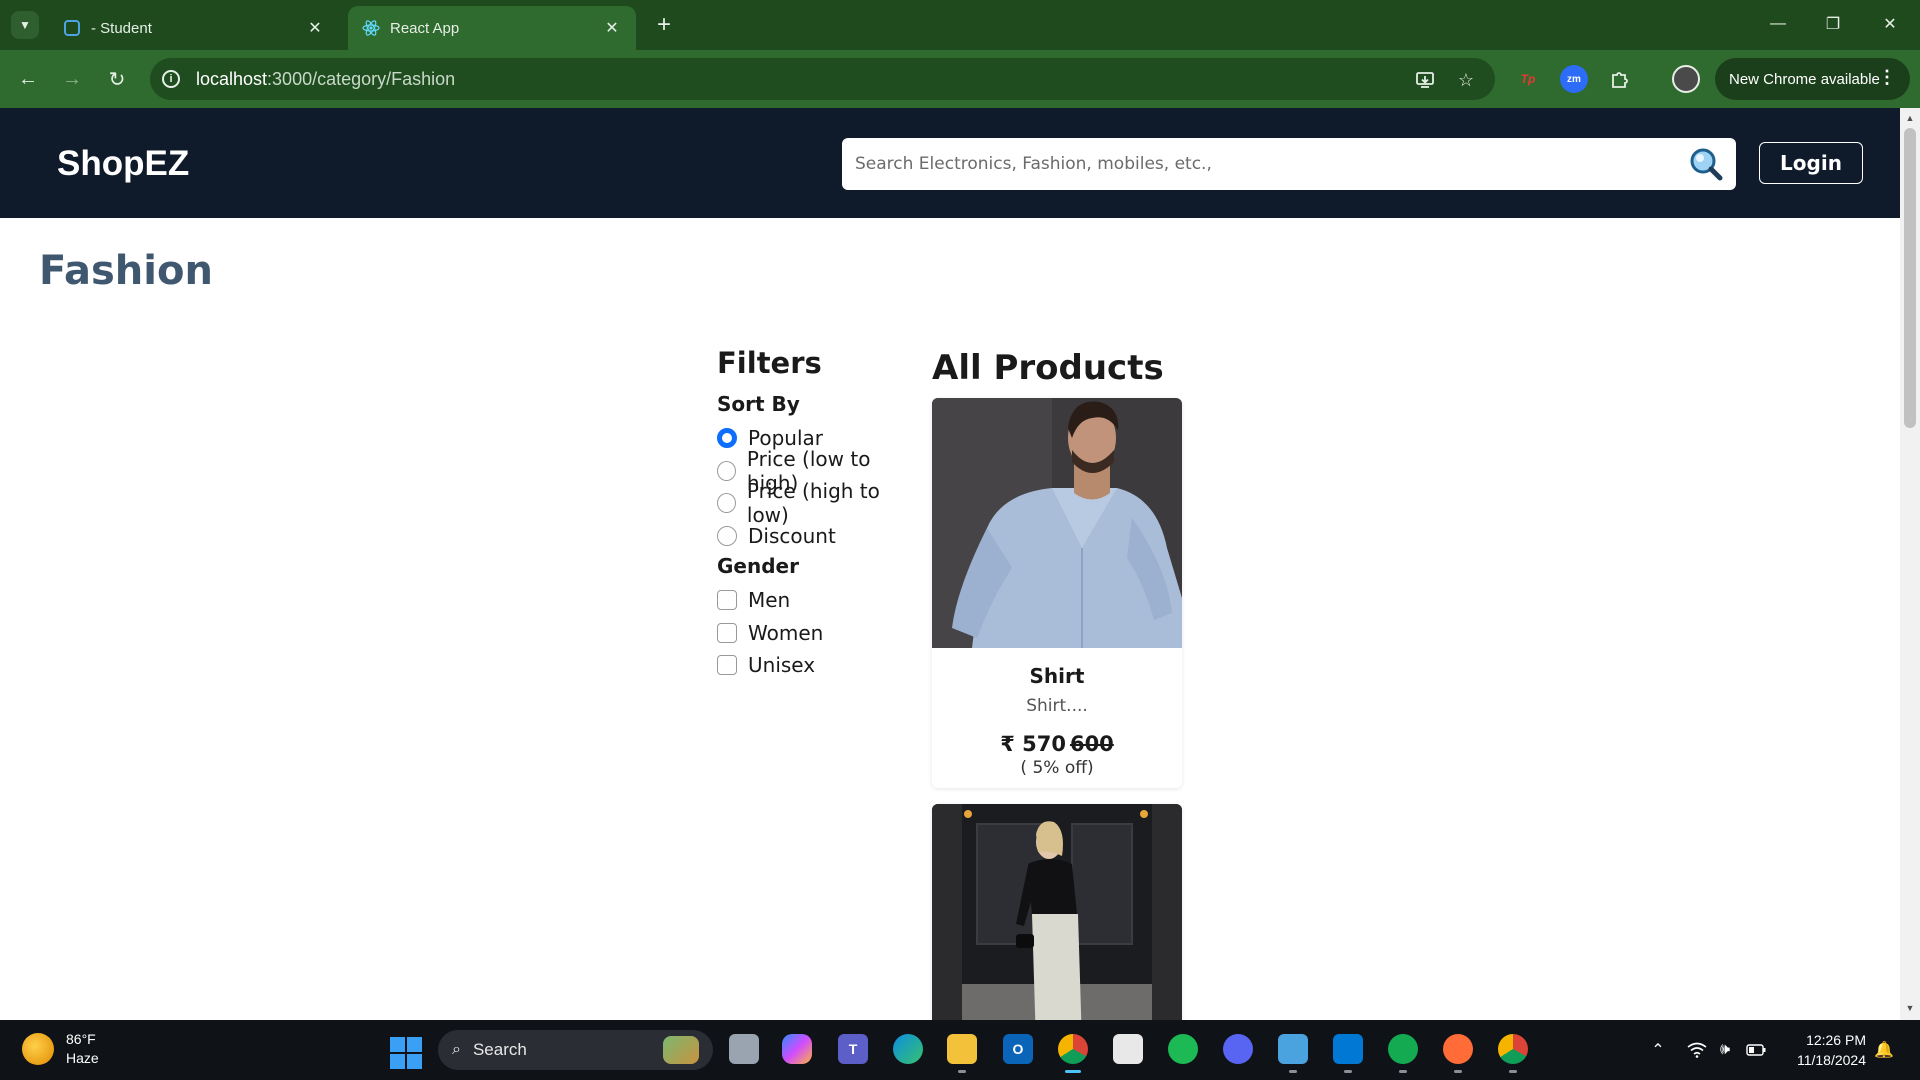  I want to click on products-heading: All Products, so click(1048, 368).